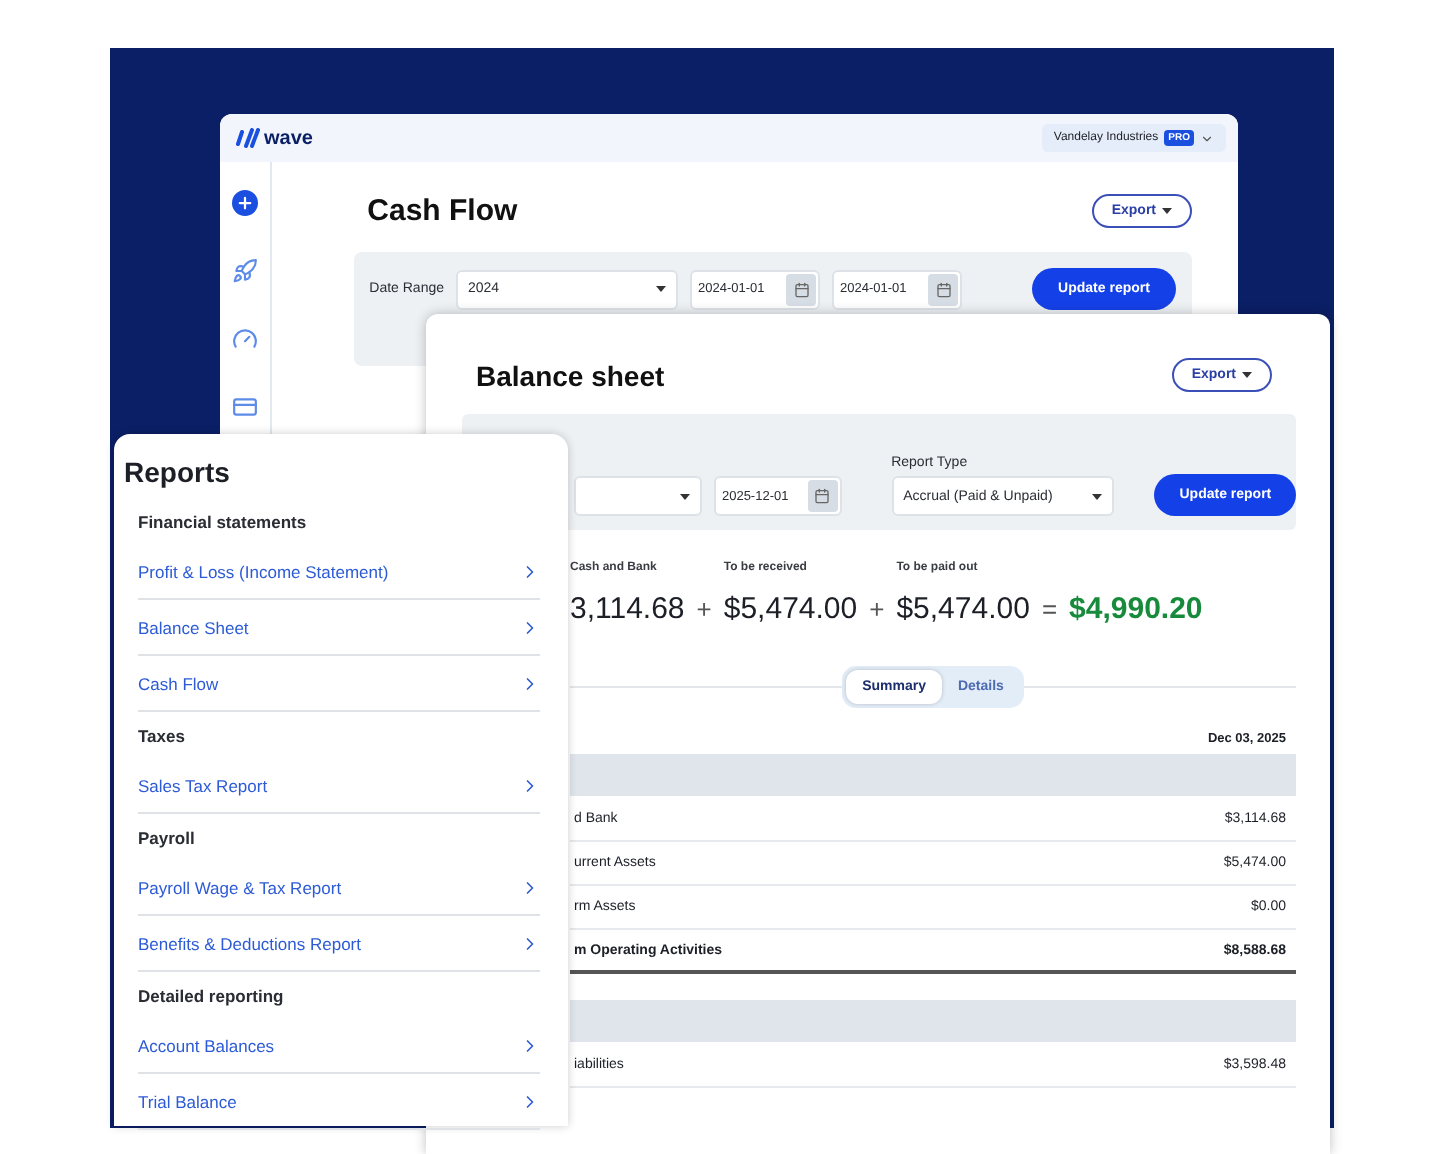  What do you see at coordinates (248, 138) in the screenshot?
I see `logo-icon` at bounding box center [248, 138].